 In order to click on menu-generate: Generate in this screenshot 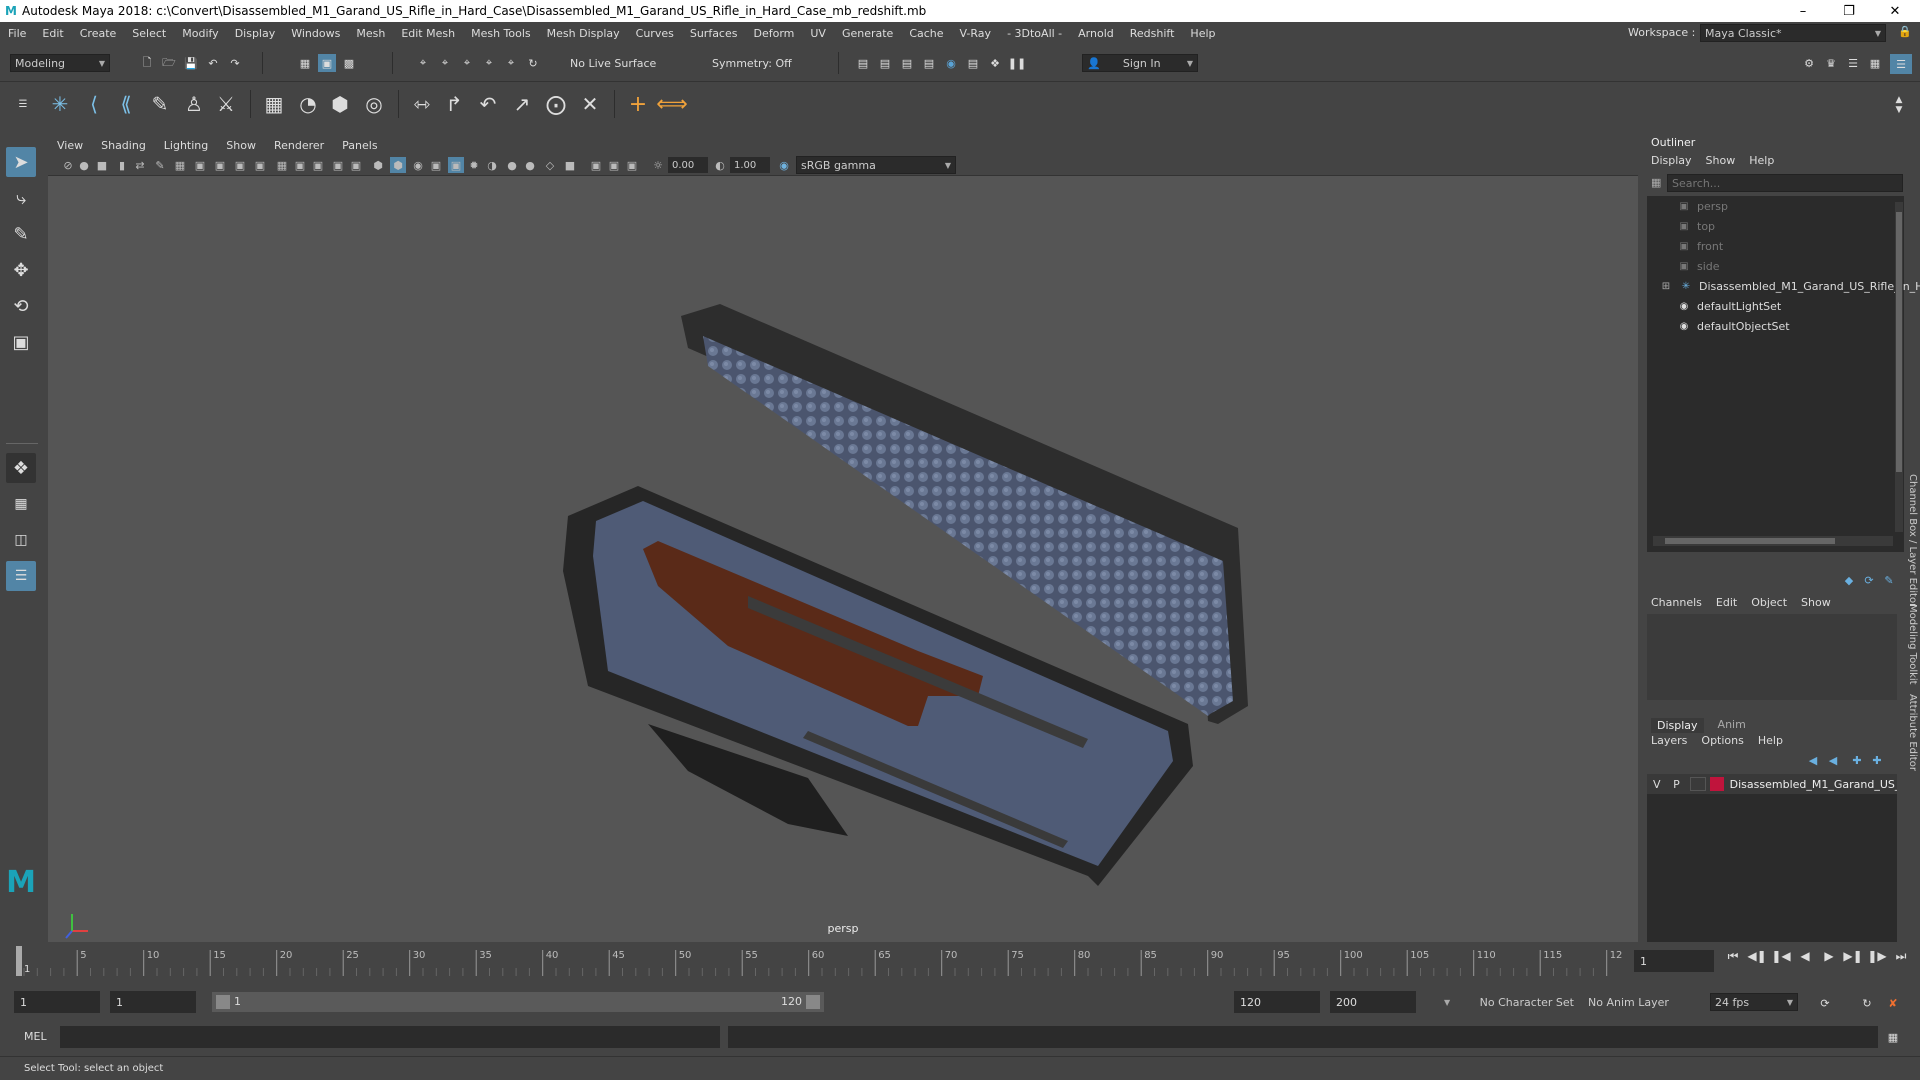, I will do `click(867, 33)`.